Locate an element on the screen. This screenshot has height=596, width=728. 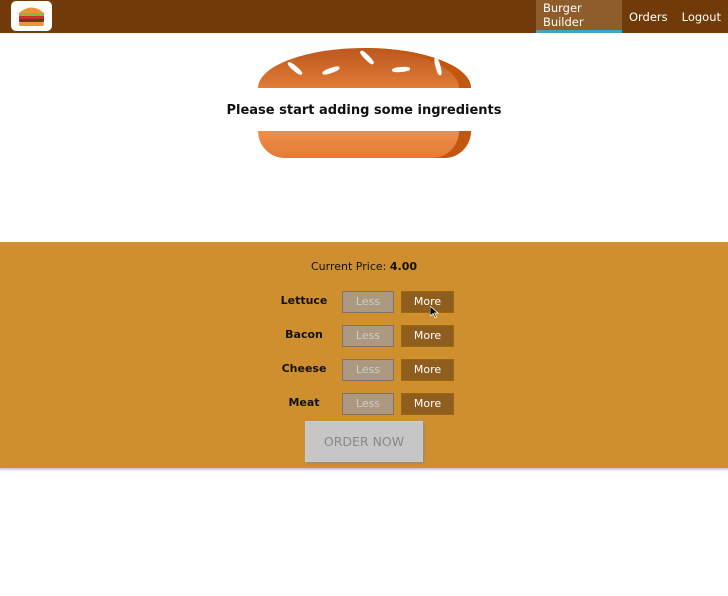
ingredient-label: Bacon is located at coordinates (304, 334).